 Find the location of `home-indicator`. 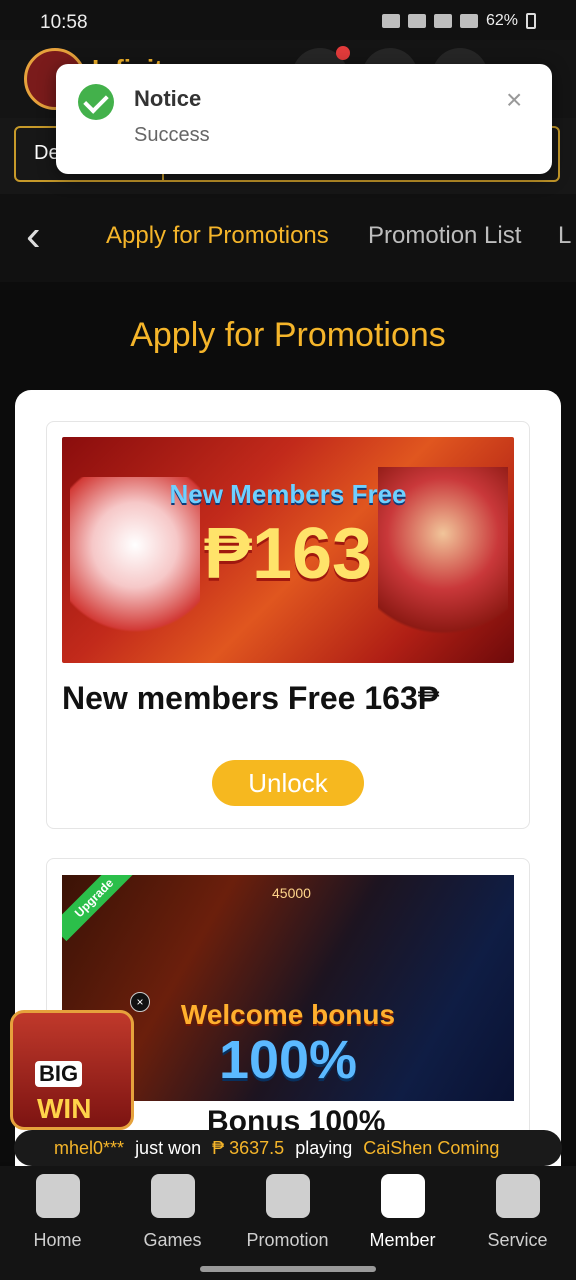

home-indicator is located at coordinates (288, 1269).